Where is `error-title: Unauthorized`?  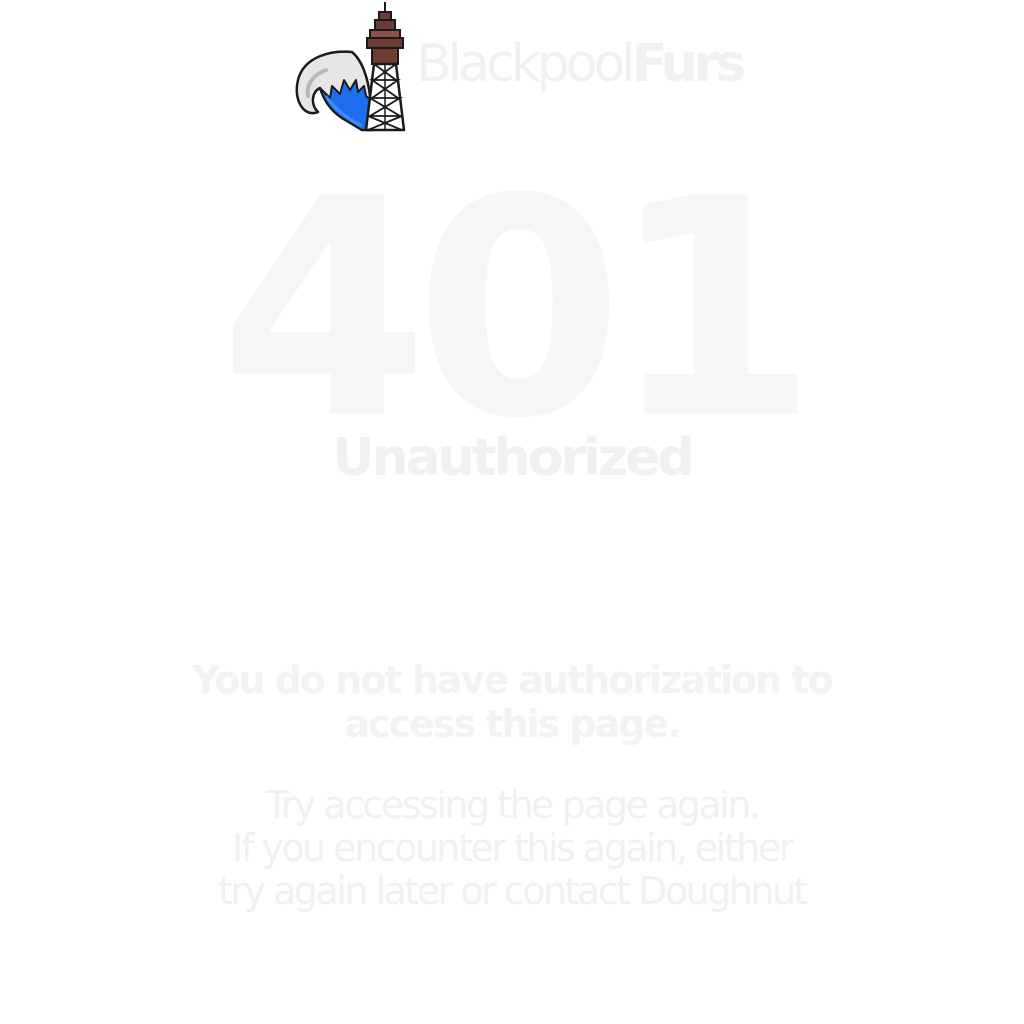 error-title: Unauthorized is located at coordinates (513, 458).